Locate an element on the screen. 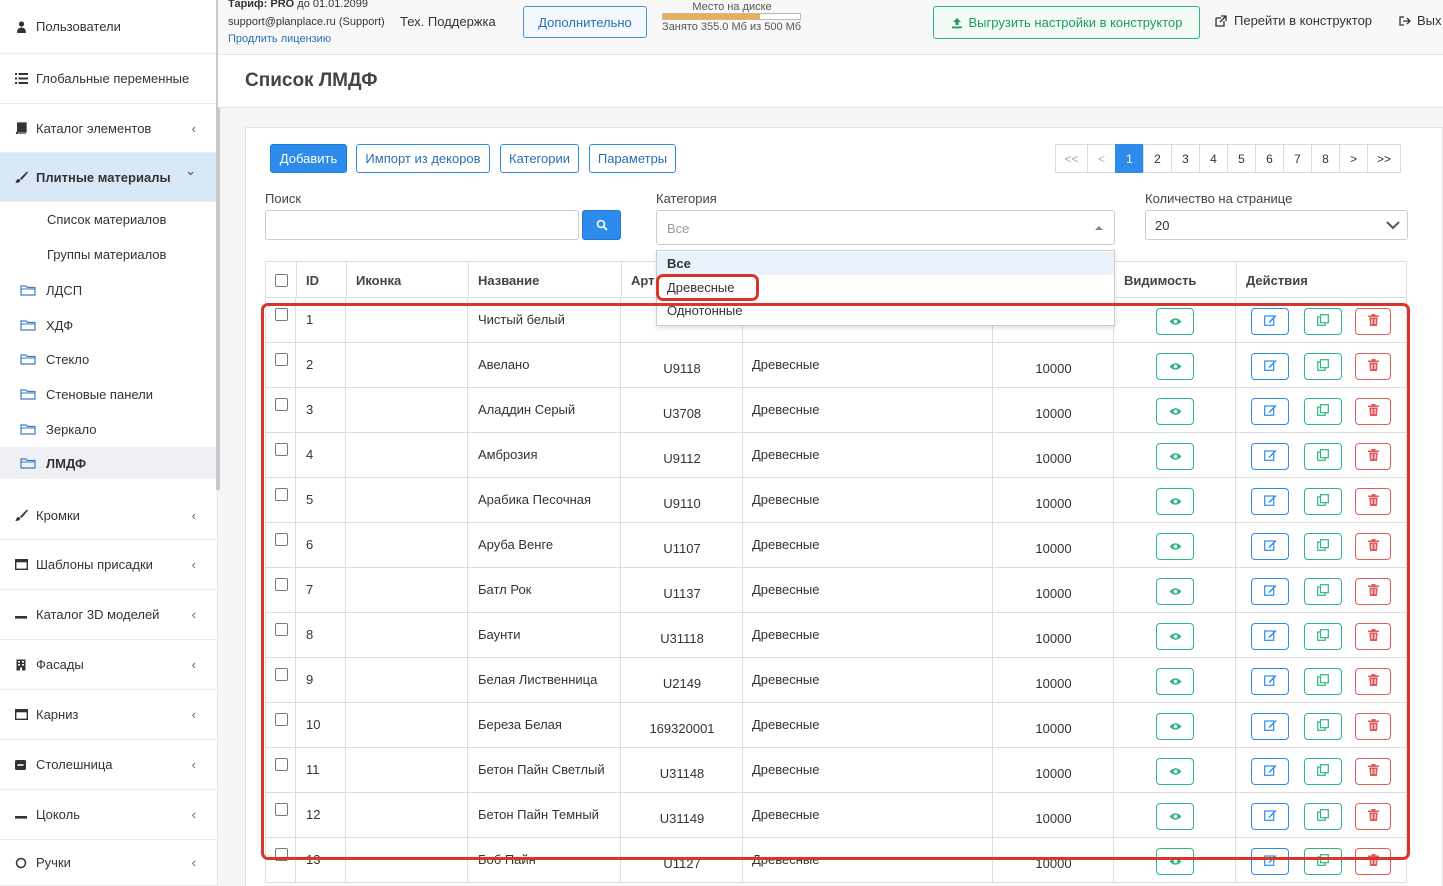 The width and height of the screenshot is (1443, 886). upload-settings-button: Выгрузить настройки в конструктор is located at coordinates (1066, 22).